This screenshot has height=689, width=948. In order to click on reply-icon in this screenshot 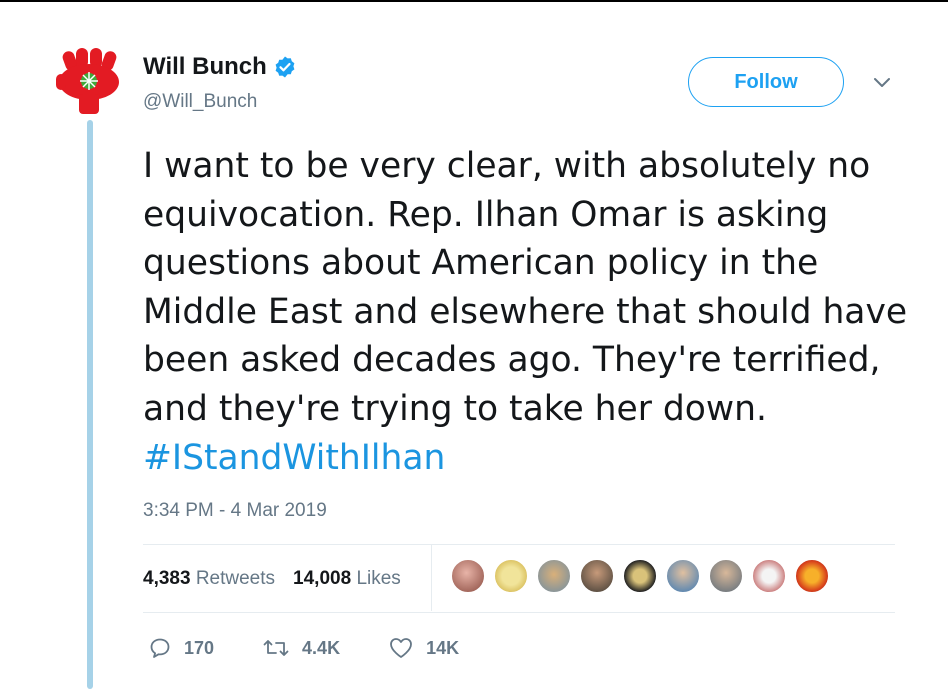, I will do `click(160, 648)`.